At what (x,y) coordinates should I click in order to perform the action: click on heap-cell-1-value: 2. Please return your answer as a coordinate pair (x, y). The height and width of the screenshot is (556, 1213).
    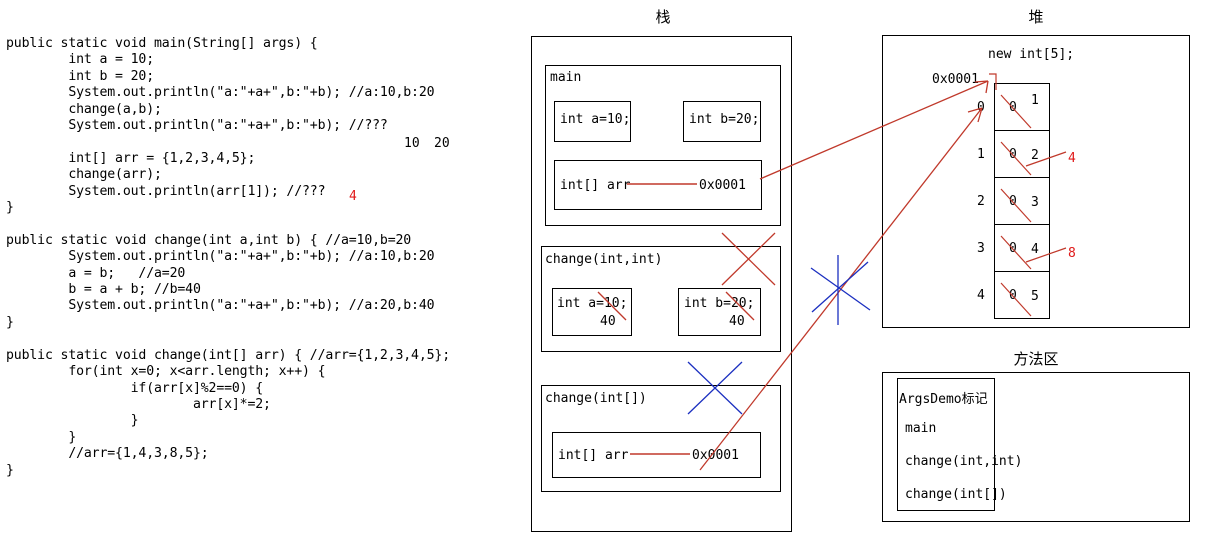
    Looking at the image, I should click on (1035, 155).